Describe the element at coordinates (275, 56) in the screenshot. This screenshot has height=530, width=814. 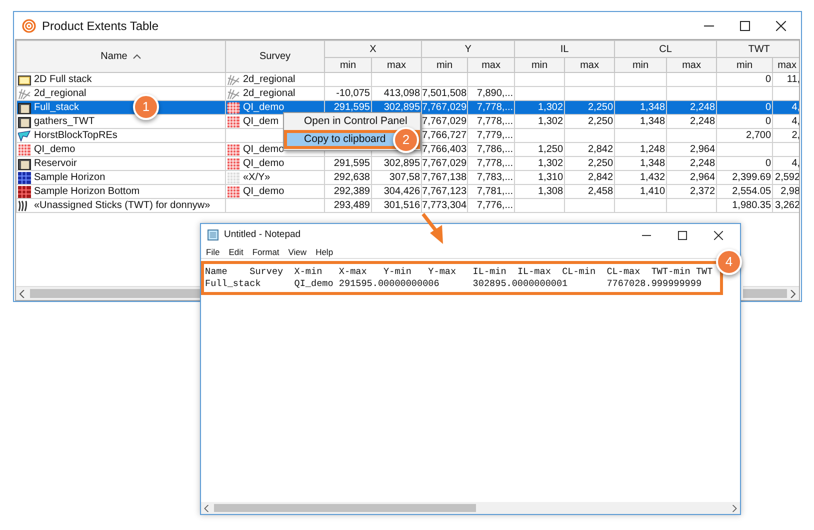
I see `column-header: Survey` at that location.